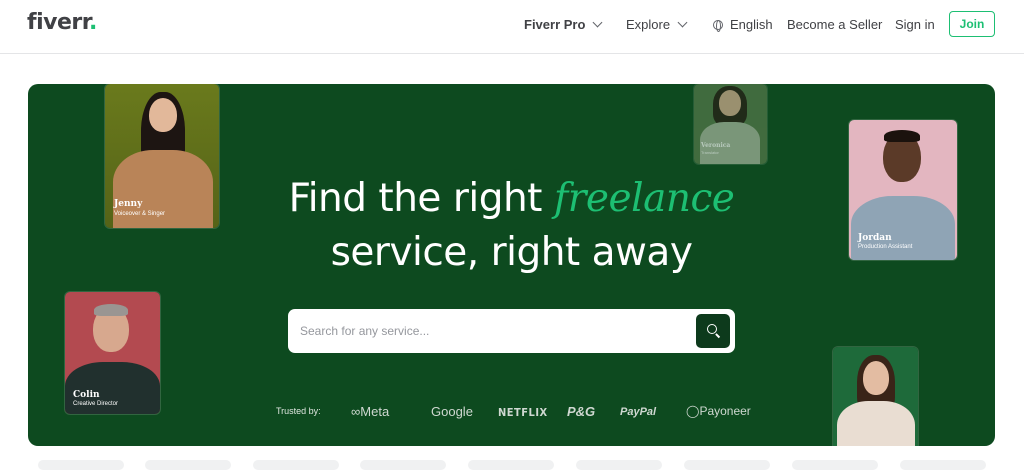 The height and width of the screenshot is (470, 1024). I want to click on brand-payoneer: ◯Payoneer, so click(718, 411).